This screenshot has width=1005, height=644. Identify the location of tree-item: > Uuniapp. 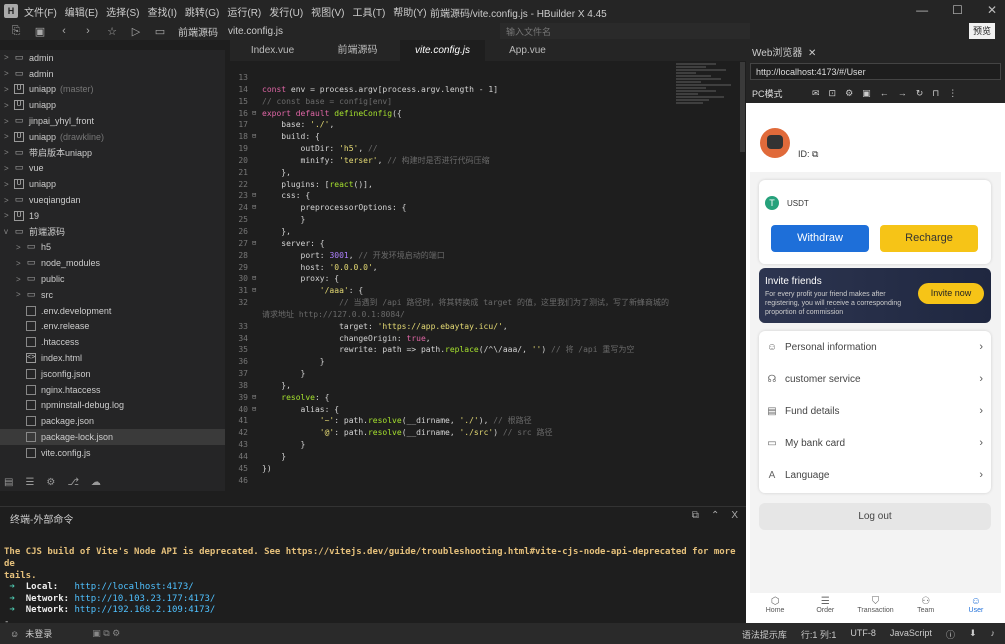
(112, 105).